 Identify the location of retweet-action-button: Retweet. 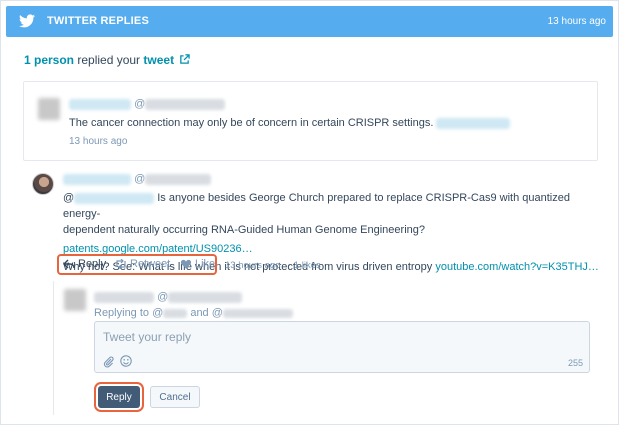
(142, 264).